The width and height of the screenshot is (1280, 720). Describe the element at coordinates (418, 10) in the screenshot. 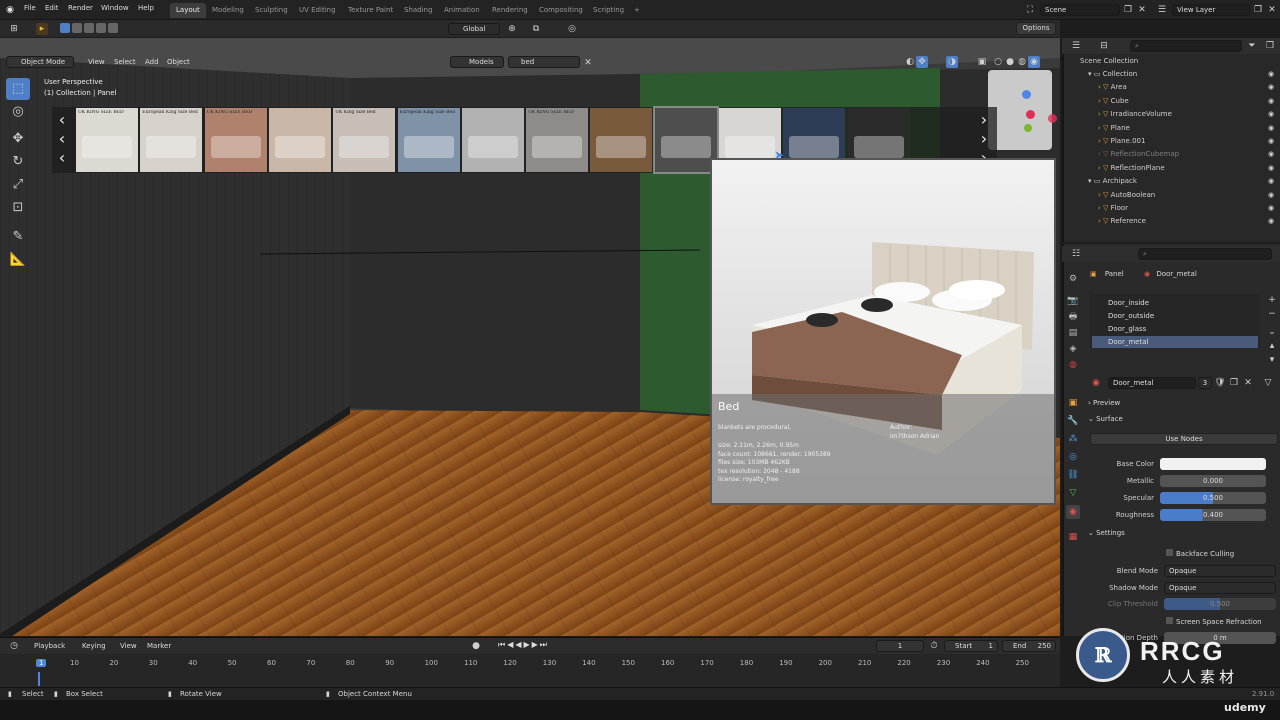

I see `tab-shading: Shading` at that location.